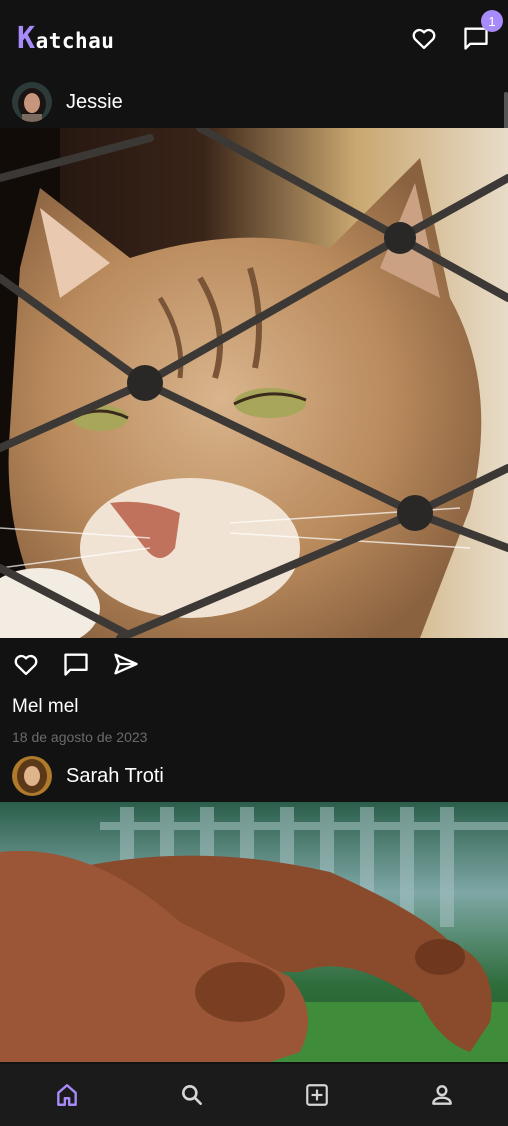 Image resolution: width=508 pixels, height=1126 pixels. What do you see at coordinates (126, 664) in the screenshot?
I see `send-icon` at bounding box center [126, 664].